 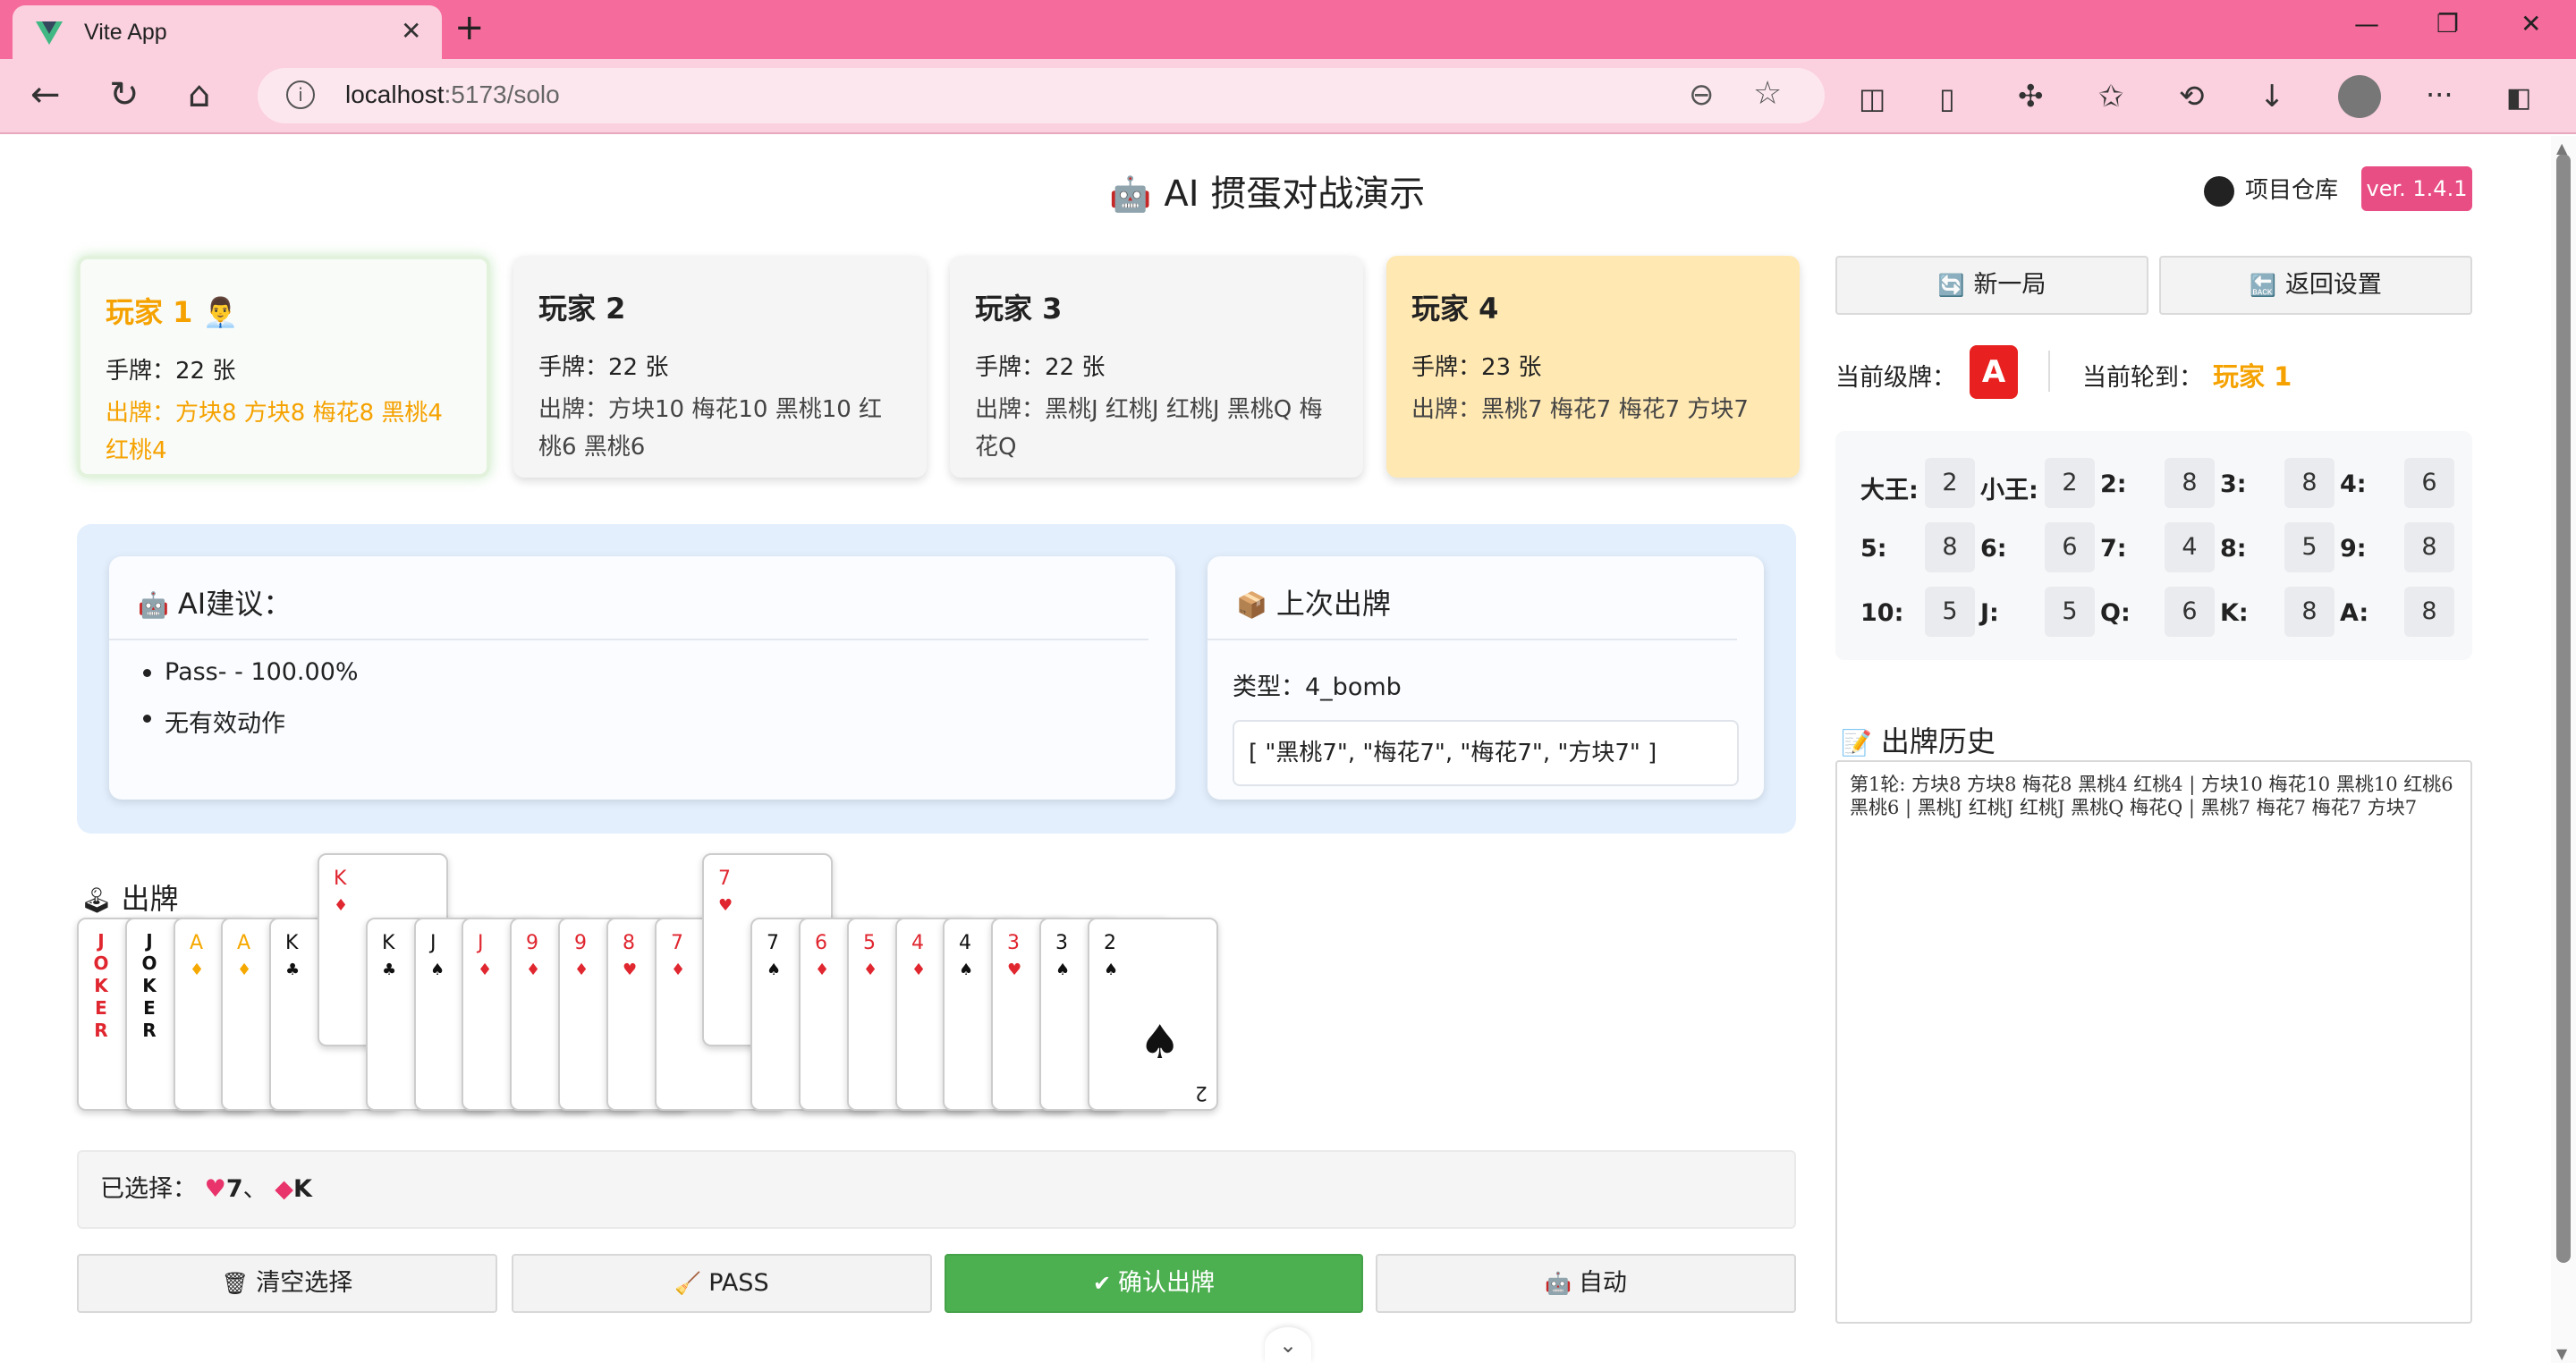 What do you see at coordinates (2252, 377) in the screenshot?
I see `current-turn-player: 玩家 1` at bounding box center [2252, 377].